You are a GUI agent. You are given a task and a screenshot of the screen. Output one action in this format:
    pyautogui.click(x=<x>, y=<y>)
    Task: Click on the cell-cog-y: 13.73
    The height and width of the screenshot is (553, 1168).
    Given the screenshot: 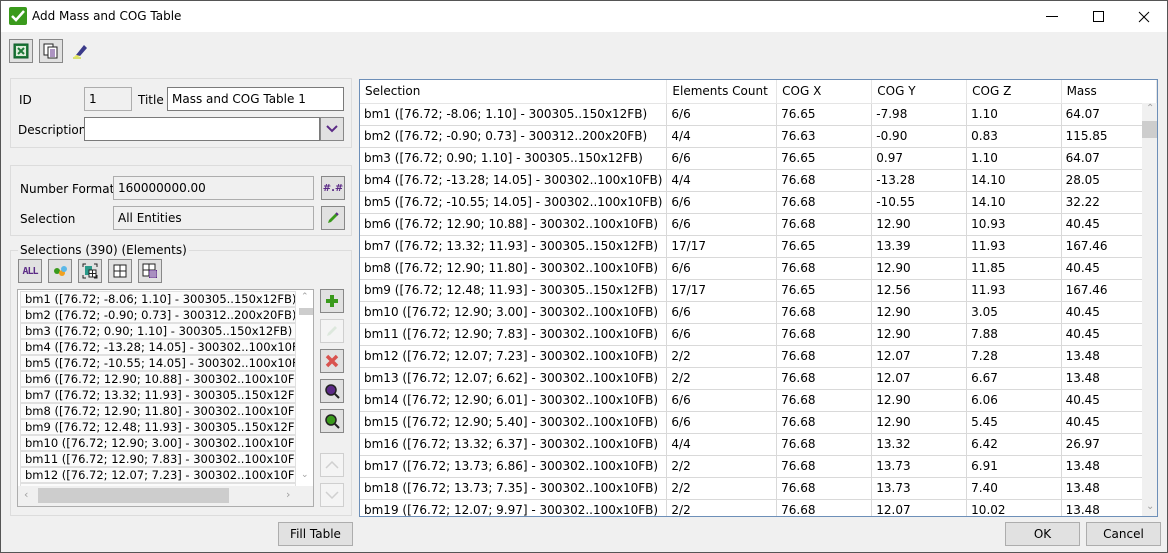 What is the action you would take?
    pyautogui.click(x=919, y=488)
    